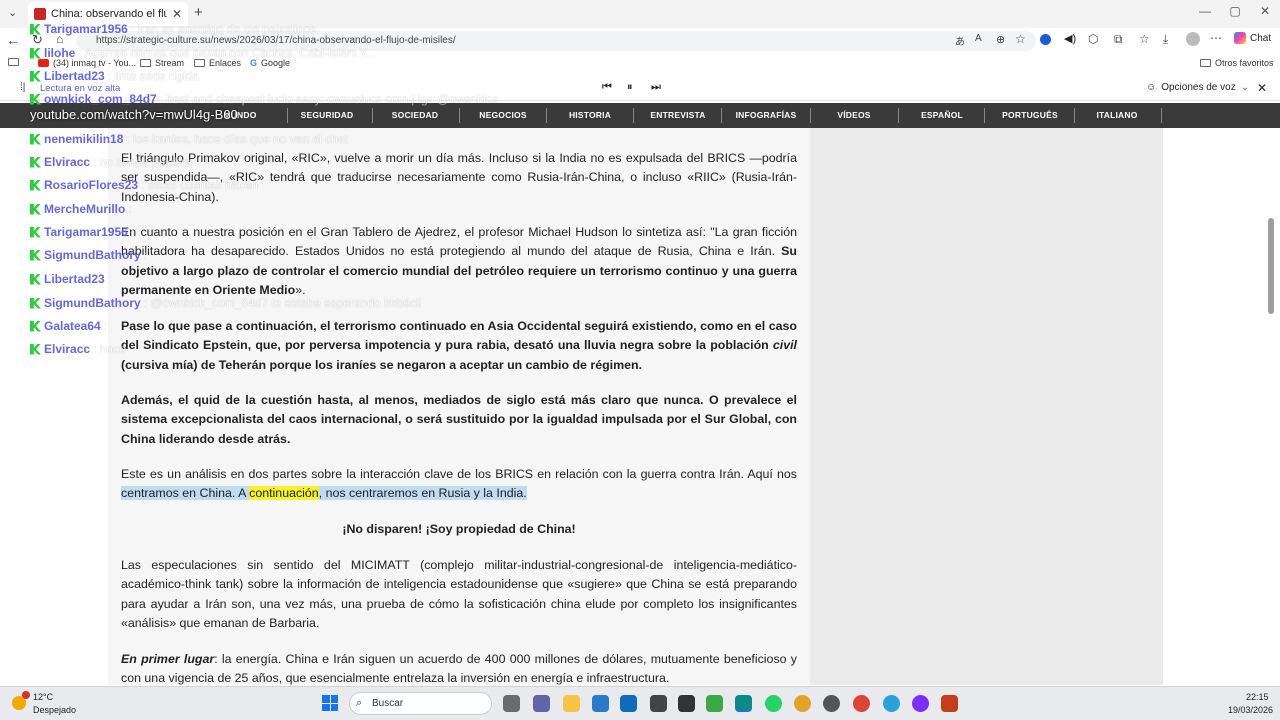 The image size is (1280, 720). Describe the element at coordinates (503, 115) in the screenshot. I see `nav-negocios: NEGOCIOS` at that location.